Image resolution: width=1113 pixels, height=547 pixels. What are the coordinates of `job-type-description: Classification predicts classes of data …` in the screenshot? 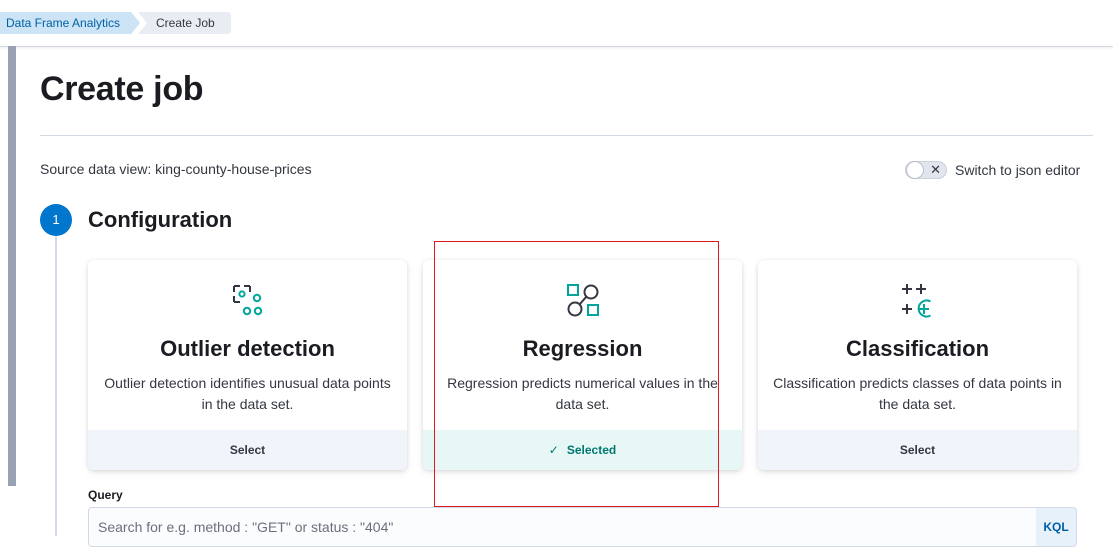 It's located at (917, 393).